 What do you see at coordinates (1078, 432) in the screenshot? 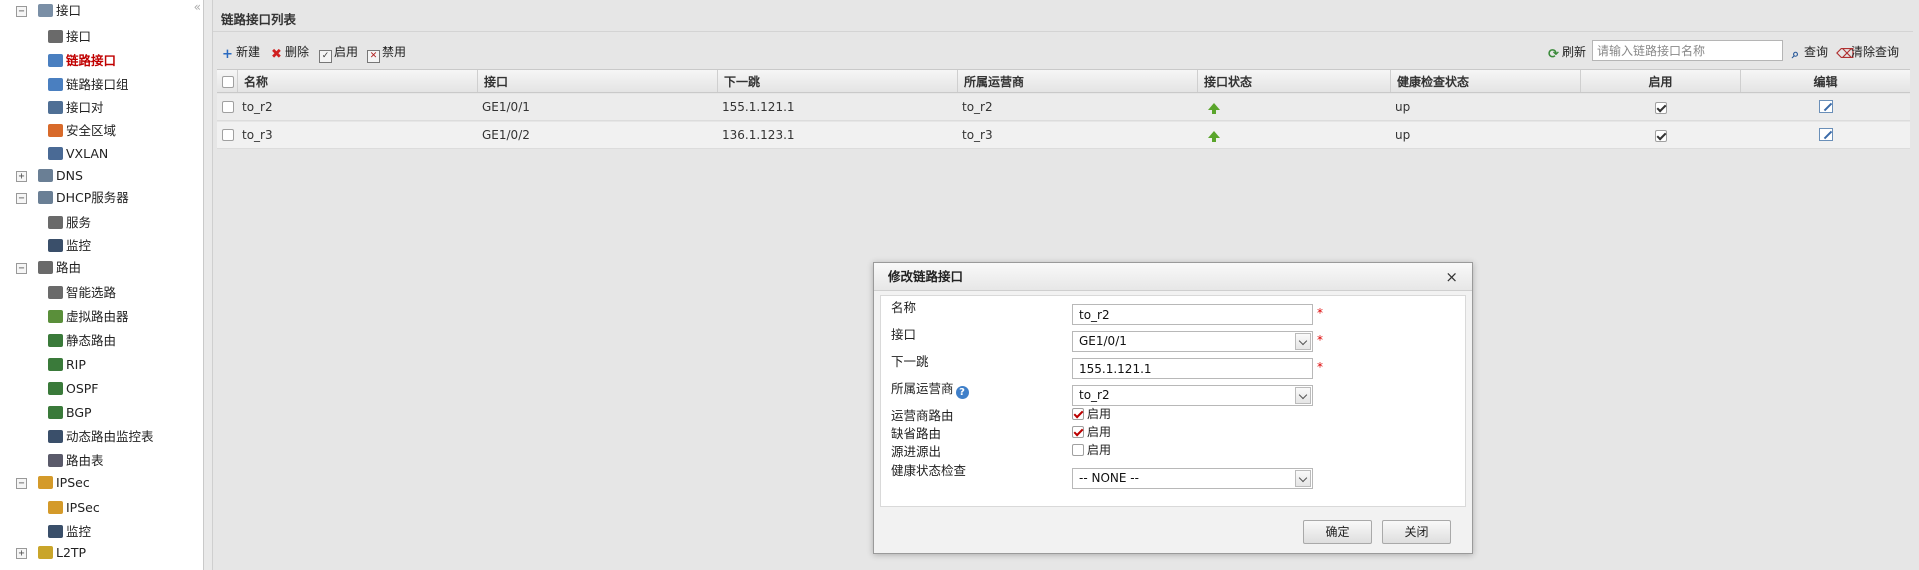
I see `default-route-checkbox-box` at bounding box center [1078, 432].